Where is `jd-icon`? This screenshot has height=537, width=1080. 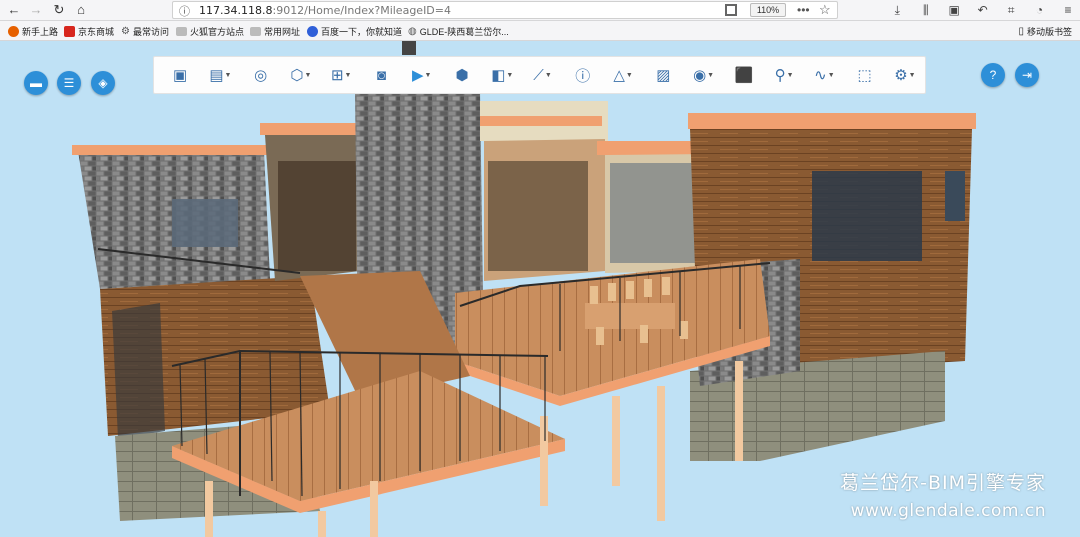
jd-icon is located at coordinates (69, 31).